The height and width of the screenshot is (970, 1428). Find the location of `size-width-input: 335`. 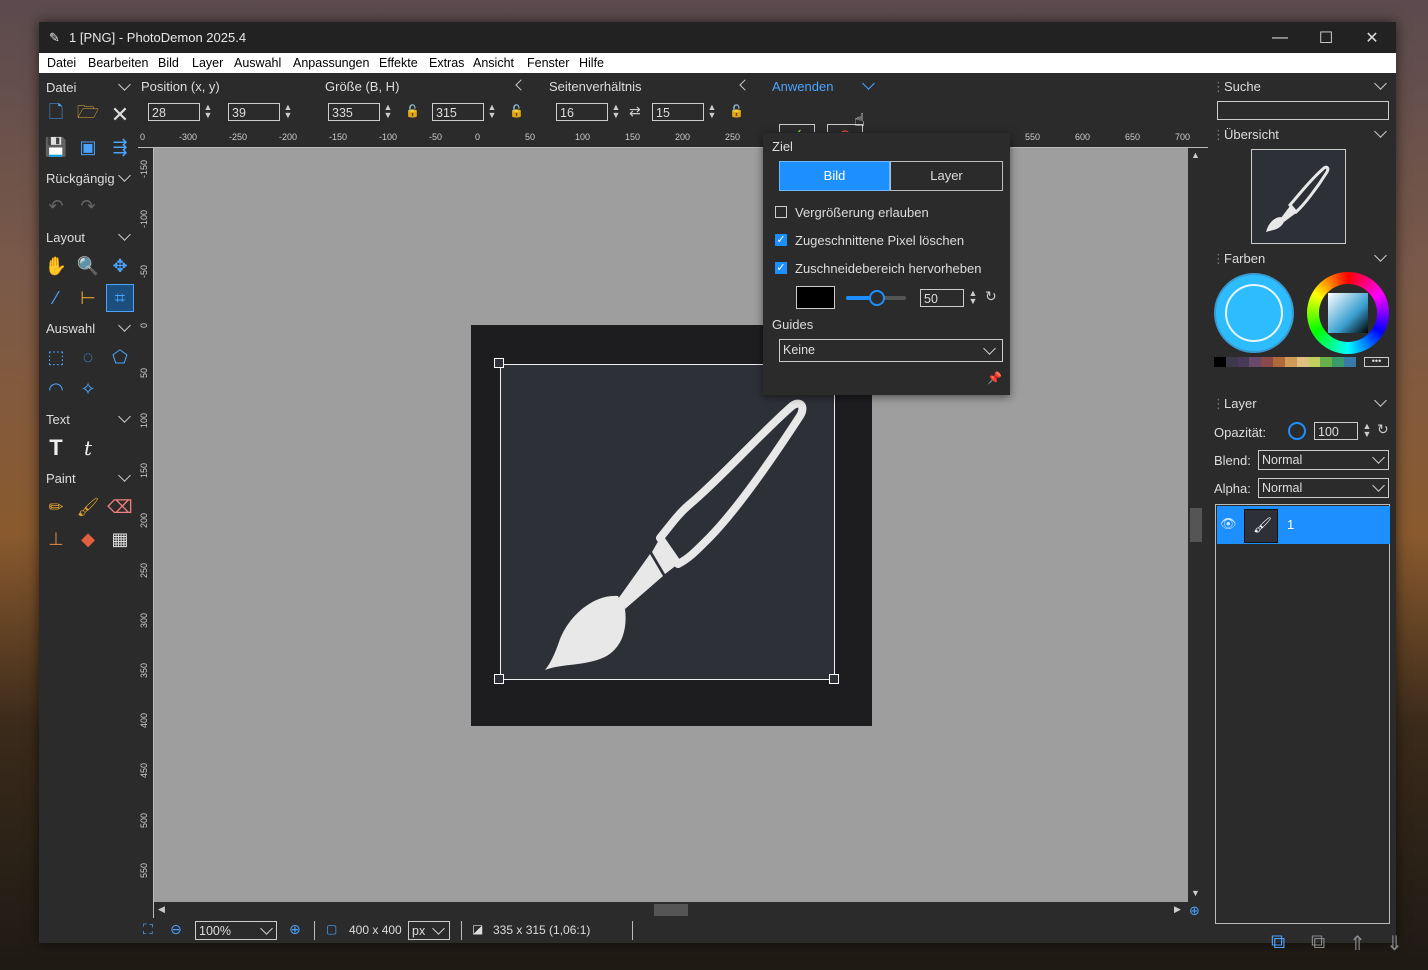

size-width-input: 335 is located at coordinates (354, 112).